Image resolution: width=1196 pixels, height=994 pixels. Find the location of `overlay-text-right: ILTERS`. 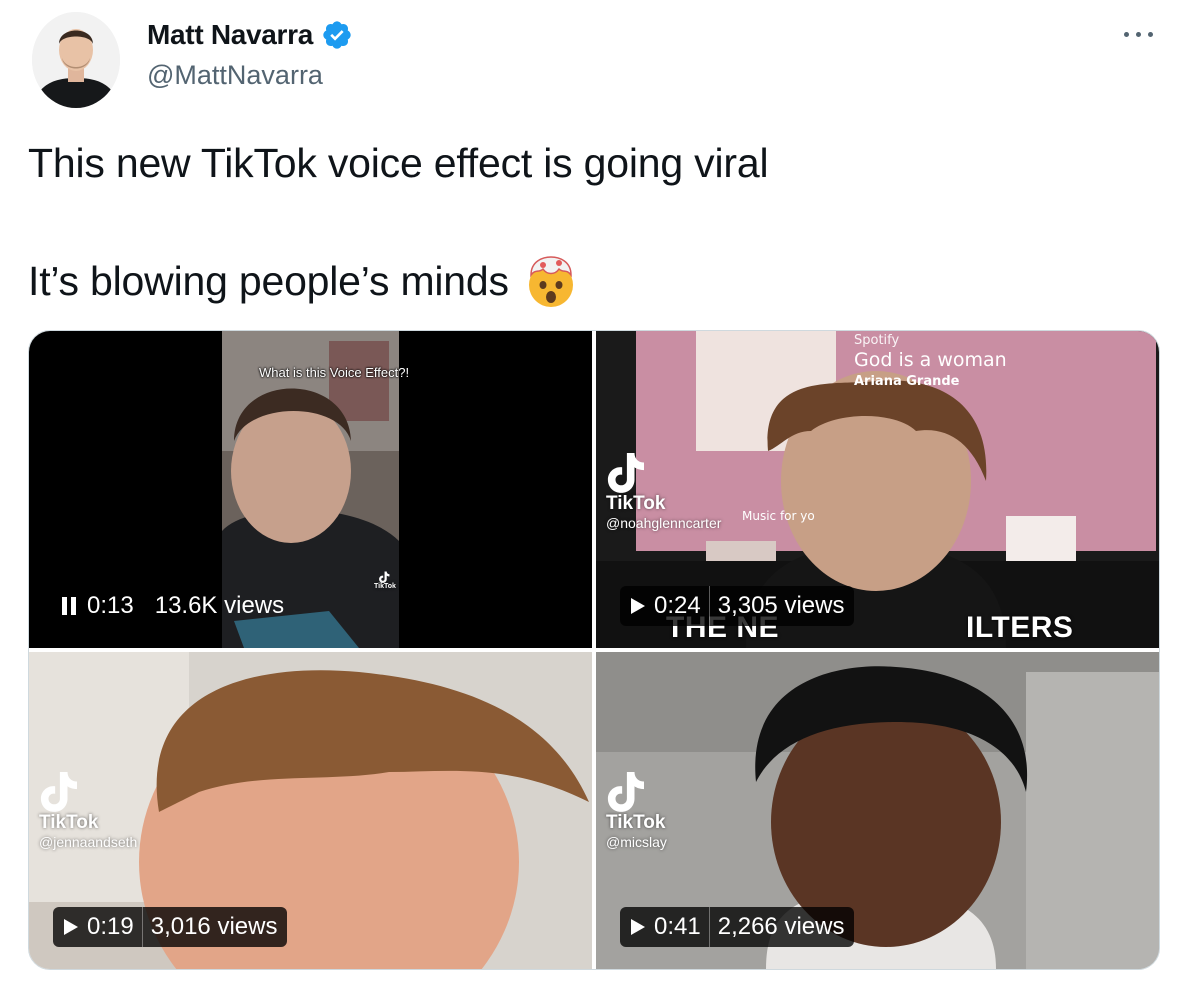

overlay-text-right: ILTERS is located at coordinates (1020, 627).